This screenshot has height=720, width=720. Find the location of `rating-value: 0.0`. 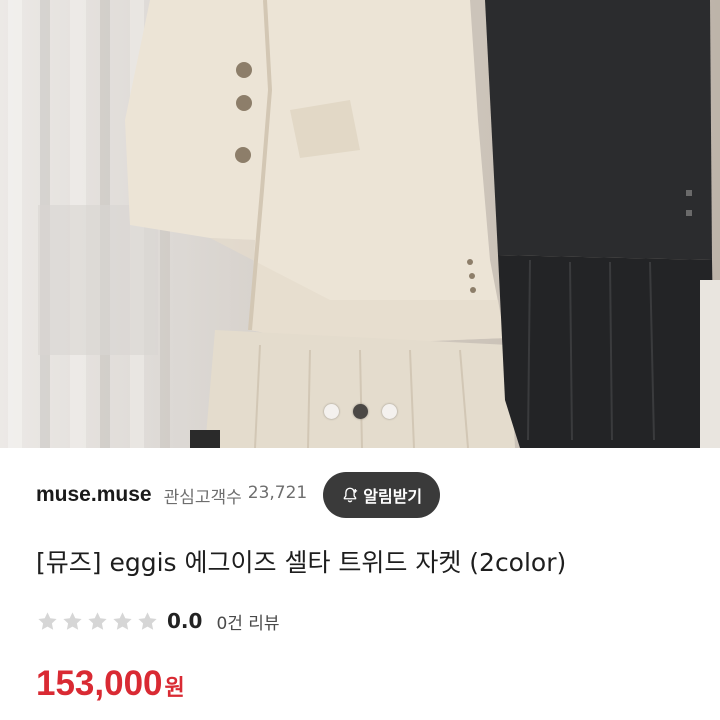

rating-value: 0.0 is located at coordinates (185, 621).